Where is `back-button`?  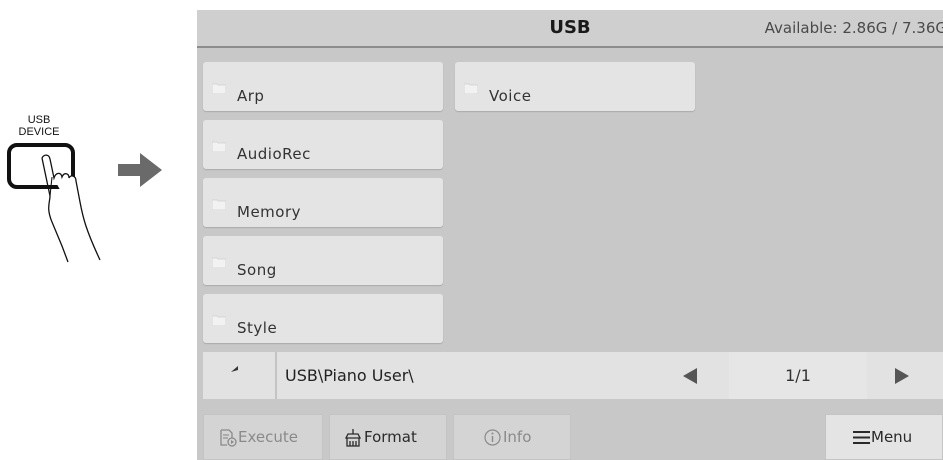 back-button is located at coordinates (240, 375).